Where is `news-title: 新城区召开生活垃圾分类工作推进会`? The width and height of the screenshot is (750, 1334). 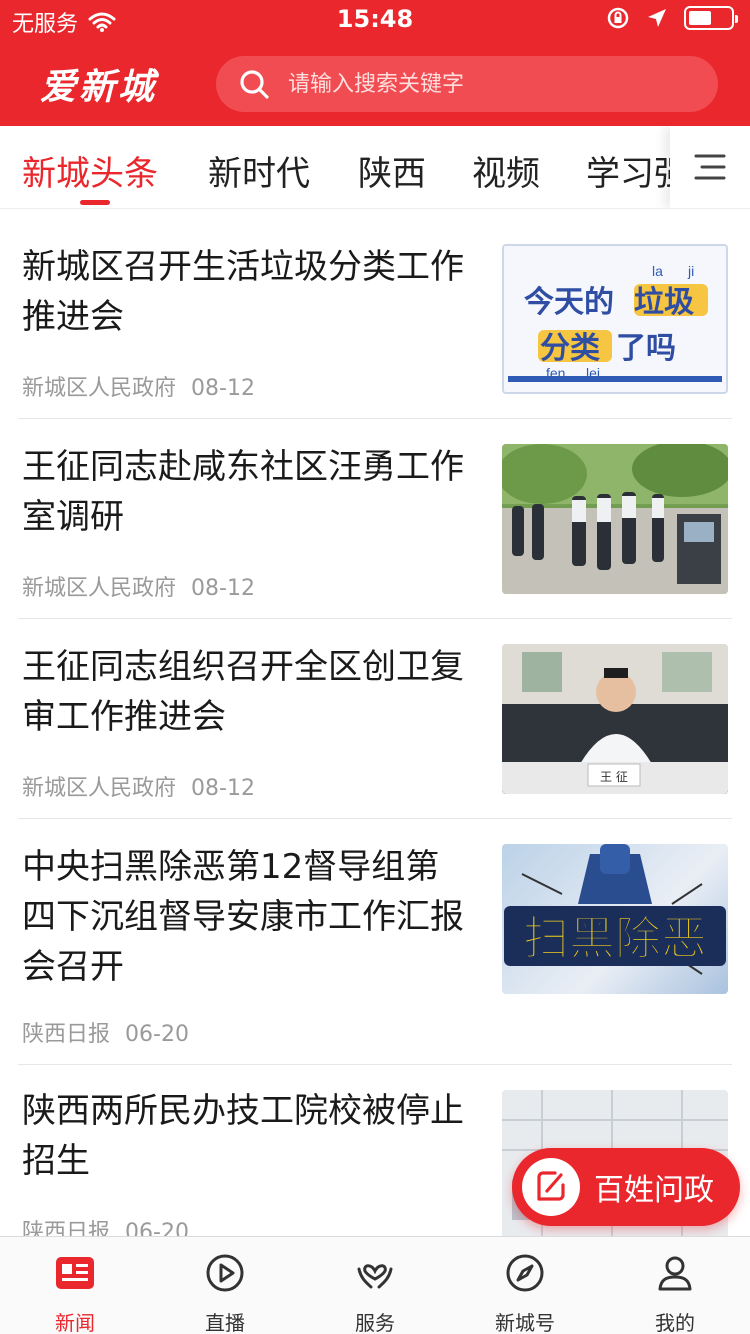
news-title: 新城区召开生活垃圾分类工作推进会 is located at coordinates (247, 292).